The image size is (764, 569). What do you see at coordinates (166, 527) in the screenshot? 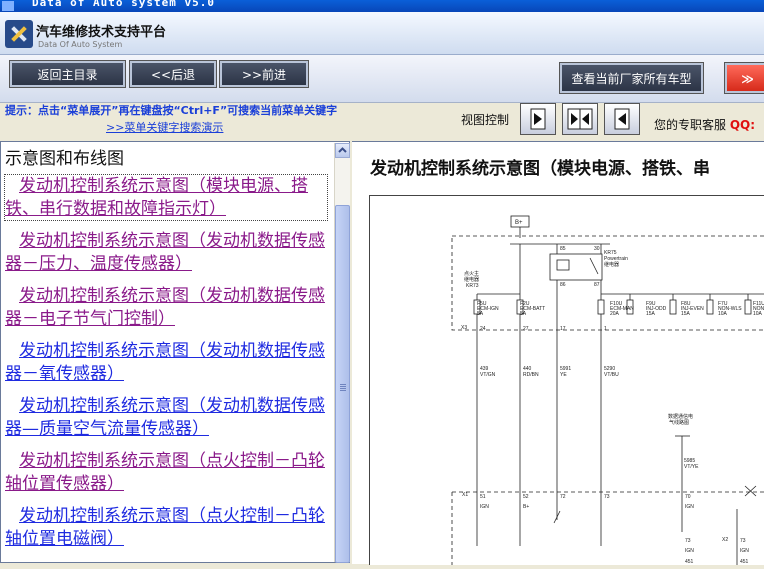
I see `menu-item: 发动机控制系统示意图（点火控制－凸轮轴位置电磁阀）` at bounding box center [166, 527].